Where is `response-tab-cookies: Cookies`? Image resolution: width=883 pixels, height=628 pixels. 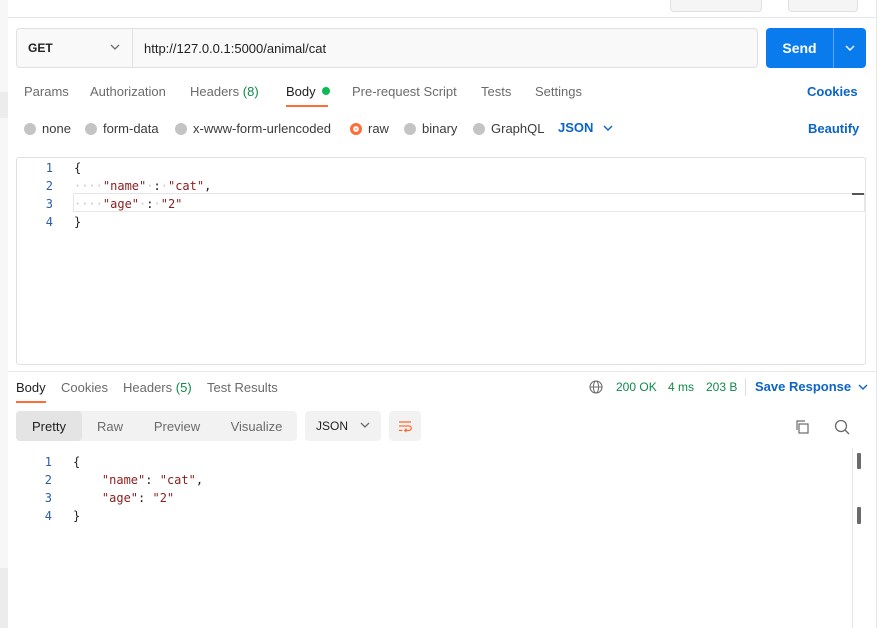
response-tab-cookies: Cookies is located at coordinates (84, 387).